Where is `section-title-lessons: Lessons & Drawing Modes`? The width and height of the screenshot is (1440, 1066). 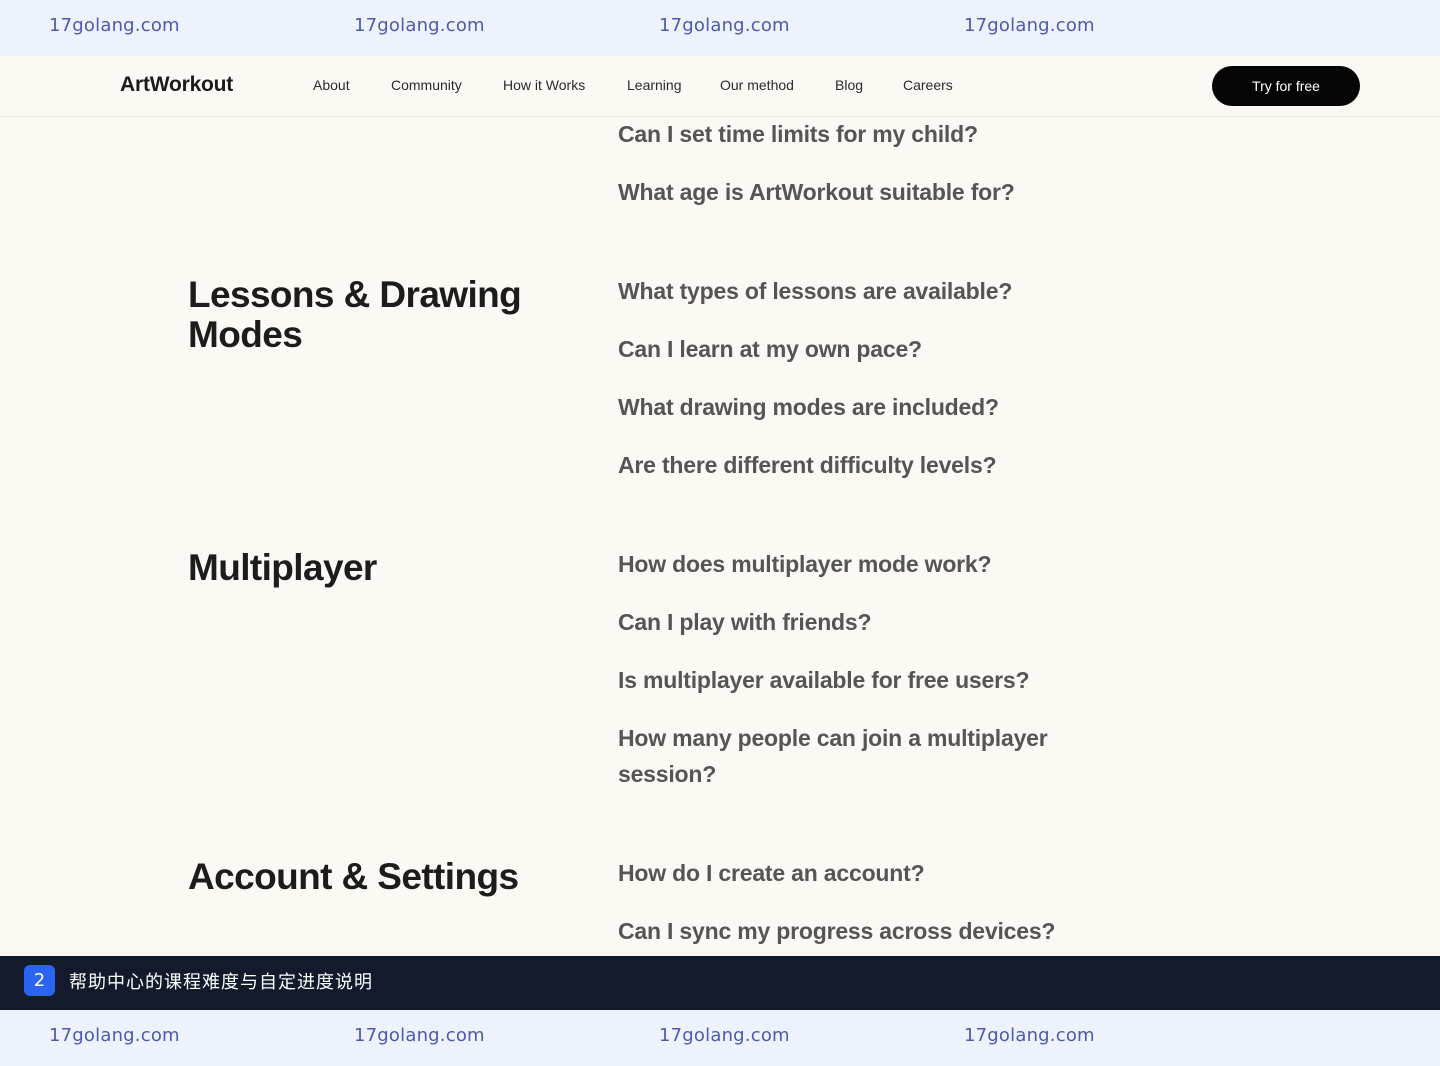
section-title-lessons: Lessons & Drawing Modes is located at coordinates (355, 314).